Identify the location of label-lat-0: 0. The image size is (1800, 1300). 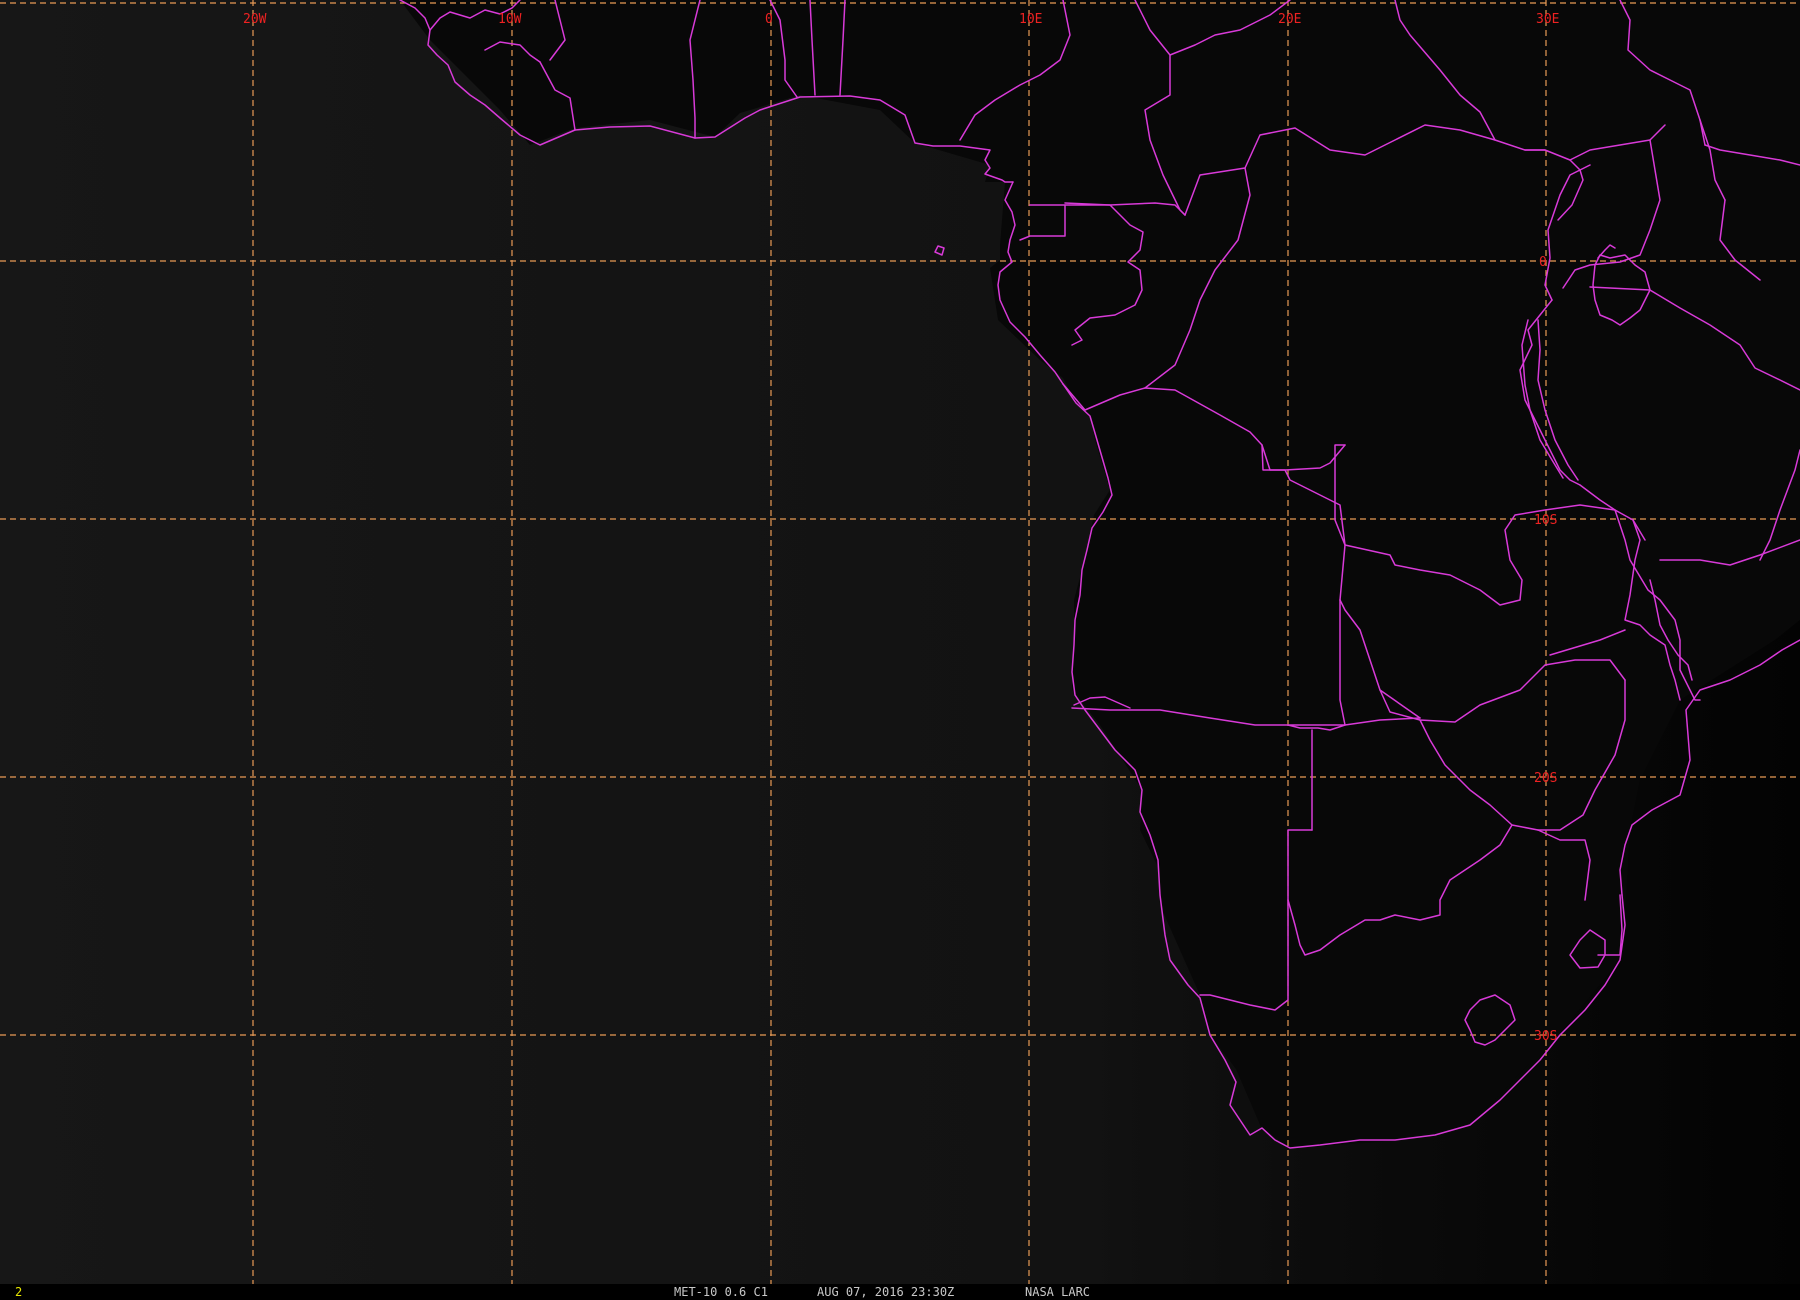
(1543, 262).